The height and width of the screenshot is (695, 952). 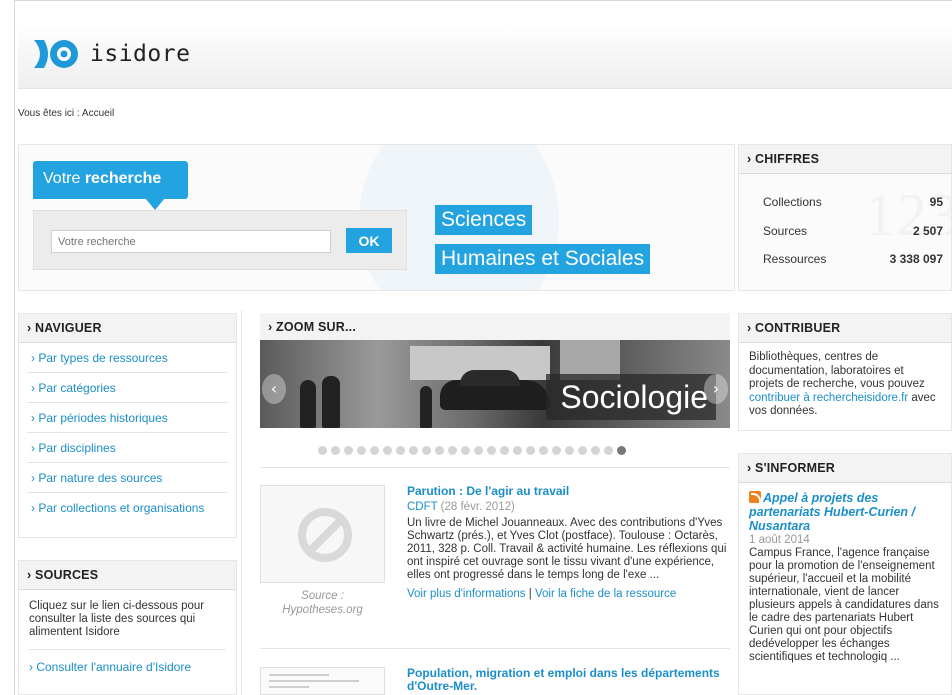 What do you see at coordinates (605, 594) in the screenshot?
I see `resource-fiche-link: Voir la fiche de la ressource` at bounding box center [605, 594].